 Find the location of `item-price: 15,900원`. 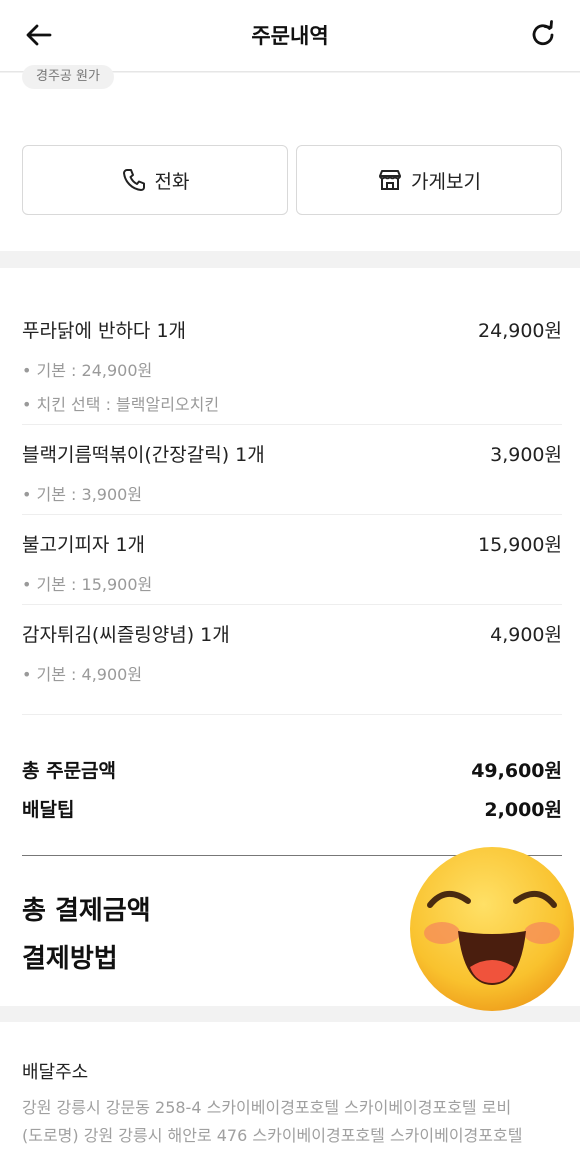

item-price: 15,900원 is located at coordinates (520, 545).